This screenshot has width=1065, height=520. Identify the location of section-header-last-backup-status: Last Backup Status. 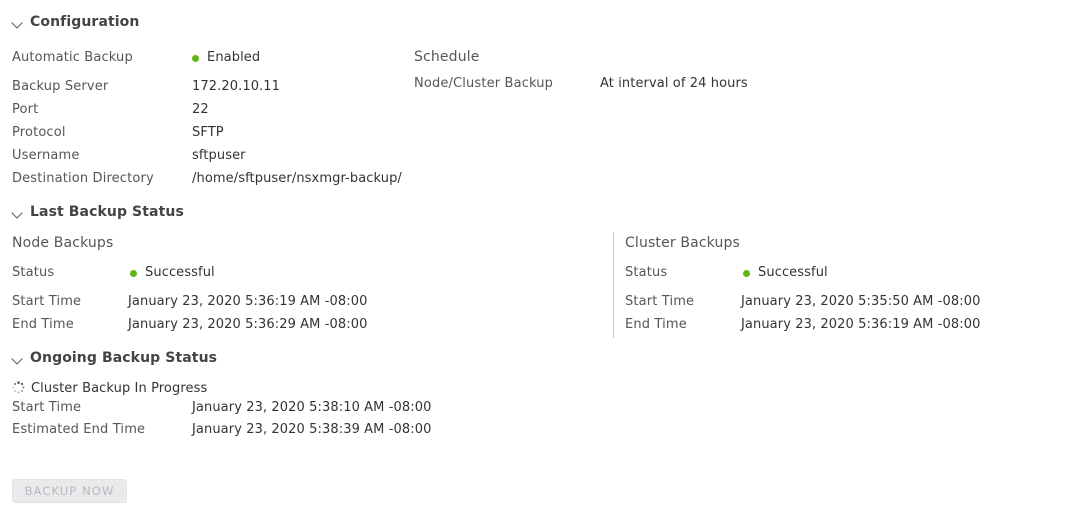
(98, 212).